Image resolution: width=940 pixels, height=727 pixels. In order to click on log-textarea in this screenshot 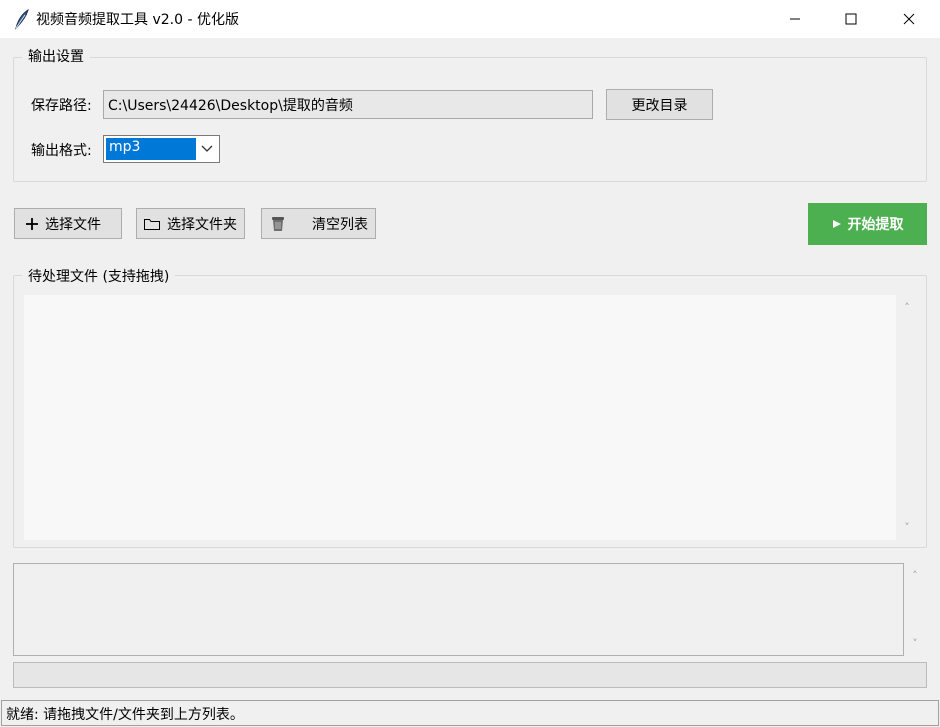, I will do `click(458, 609)`.